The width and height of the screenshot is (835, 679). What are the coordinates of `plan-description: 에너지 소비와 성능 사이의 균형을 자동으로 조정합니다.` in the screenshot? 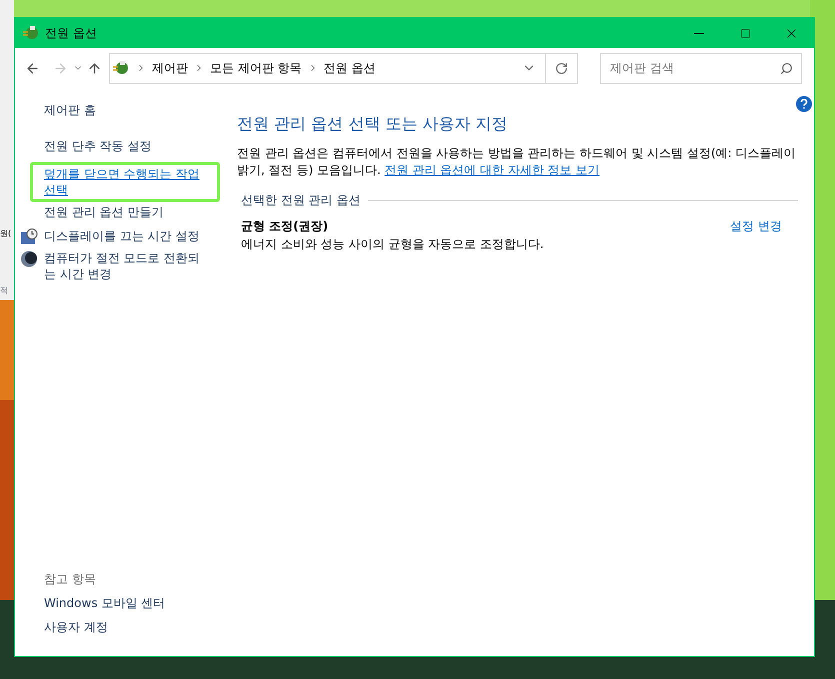 It's located at (392, 244).